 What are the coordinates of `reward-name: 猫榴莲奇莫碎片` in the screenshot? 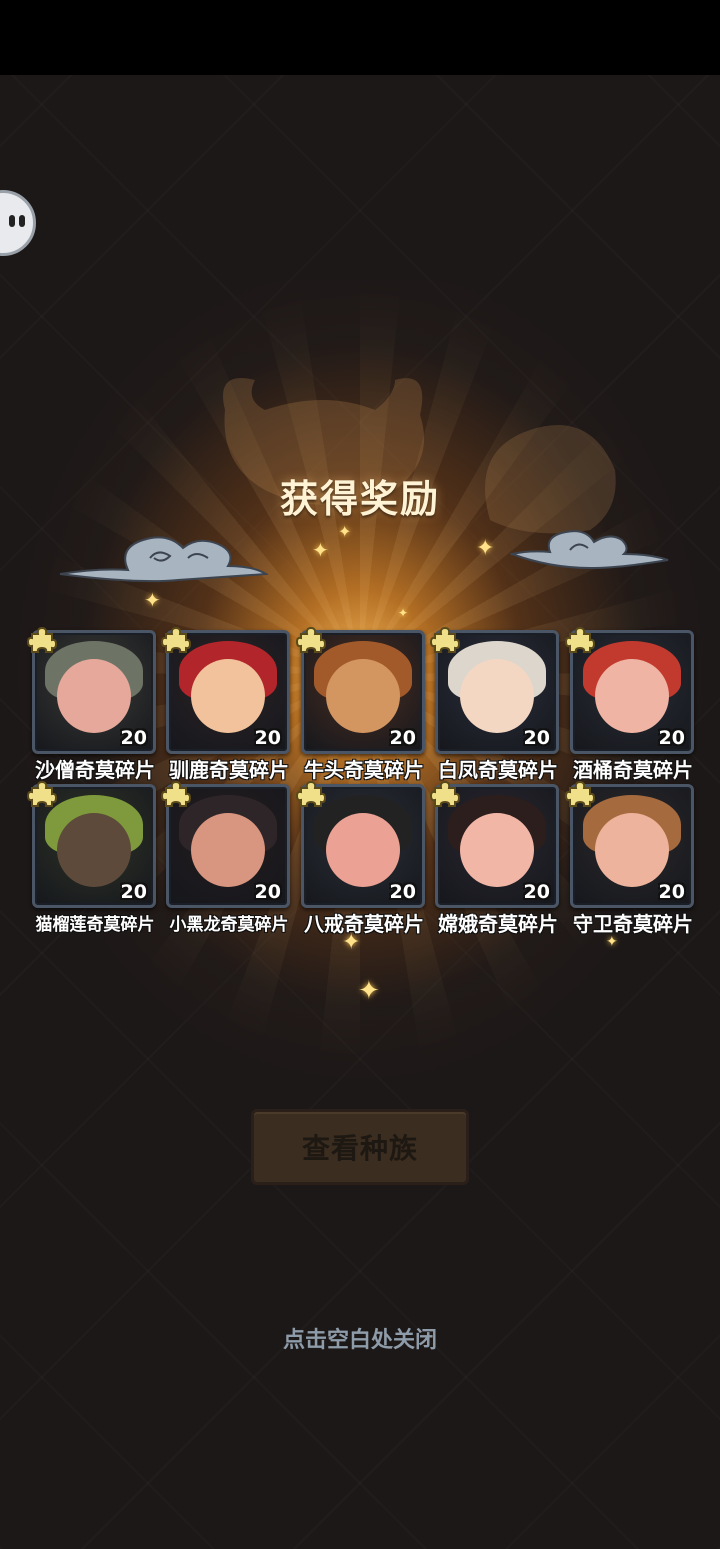 It's located at (95, 925).